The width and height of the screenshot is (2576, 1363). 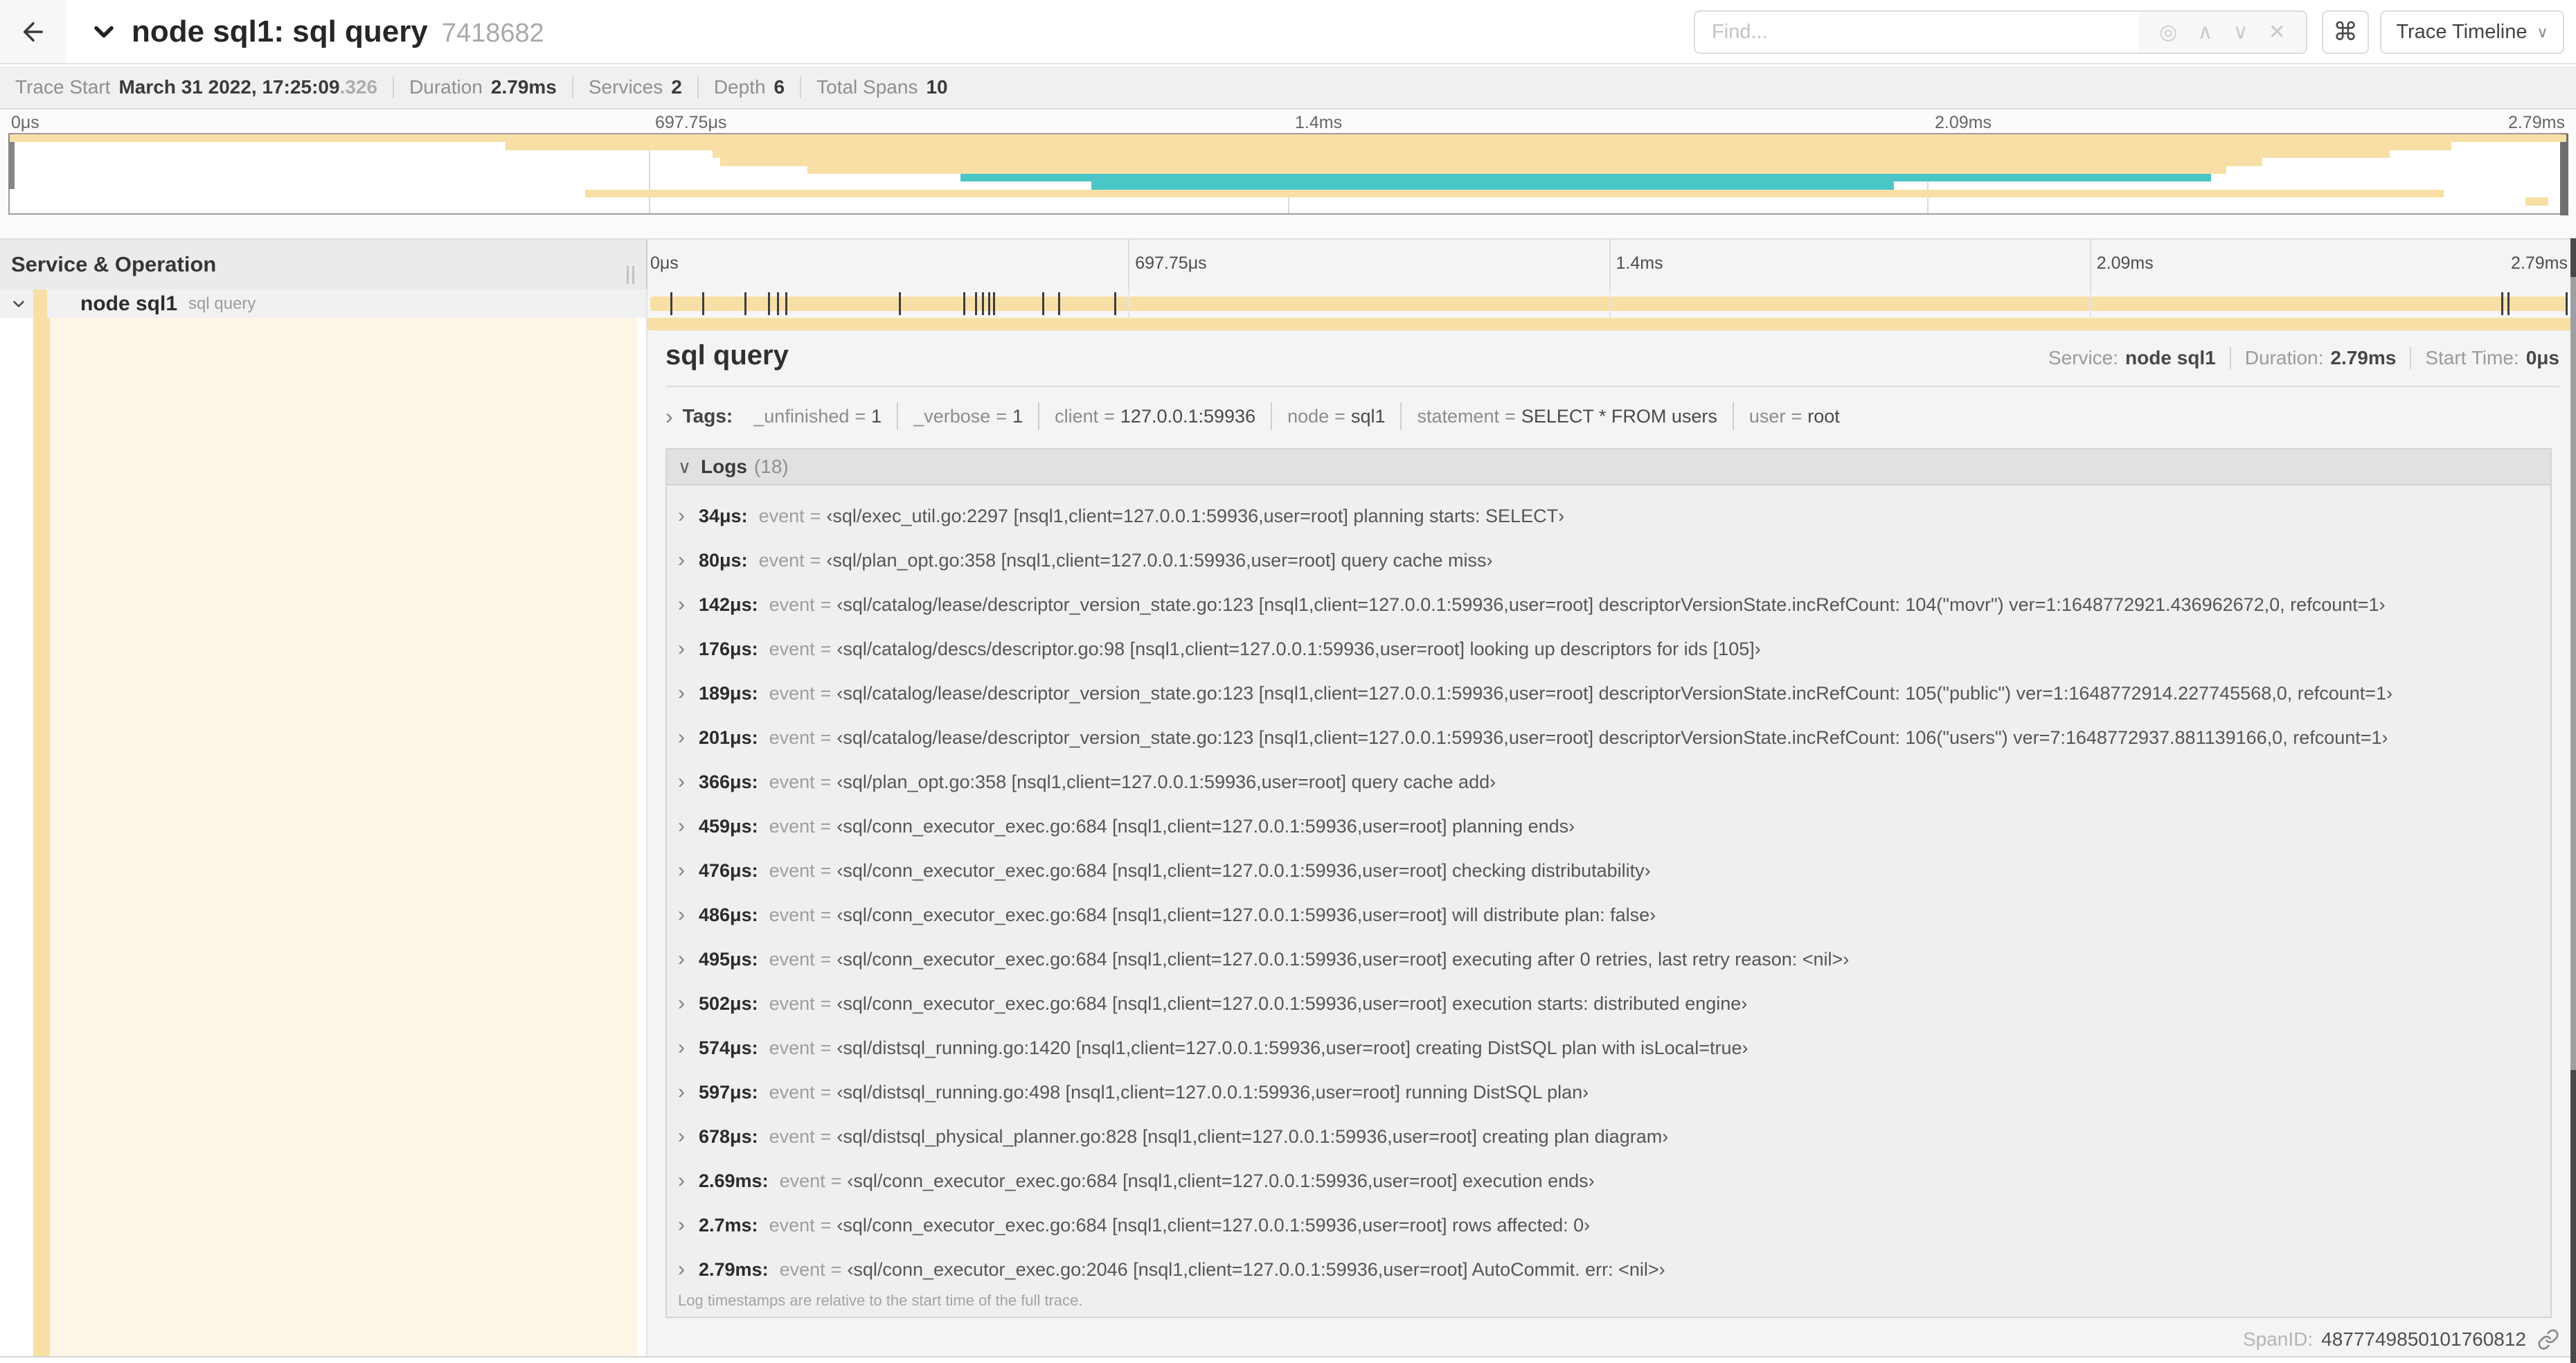 What do you see at coordinates (2346, 32) in the screenshot?
I see `keyboard-shortcuts-button: ⌘` at bounding box center [2346, 32].